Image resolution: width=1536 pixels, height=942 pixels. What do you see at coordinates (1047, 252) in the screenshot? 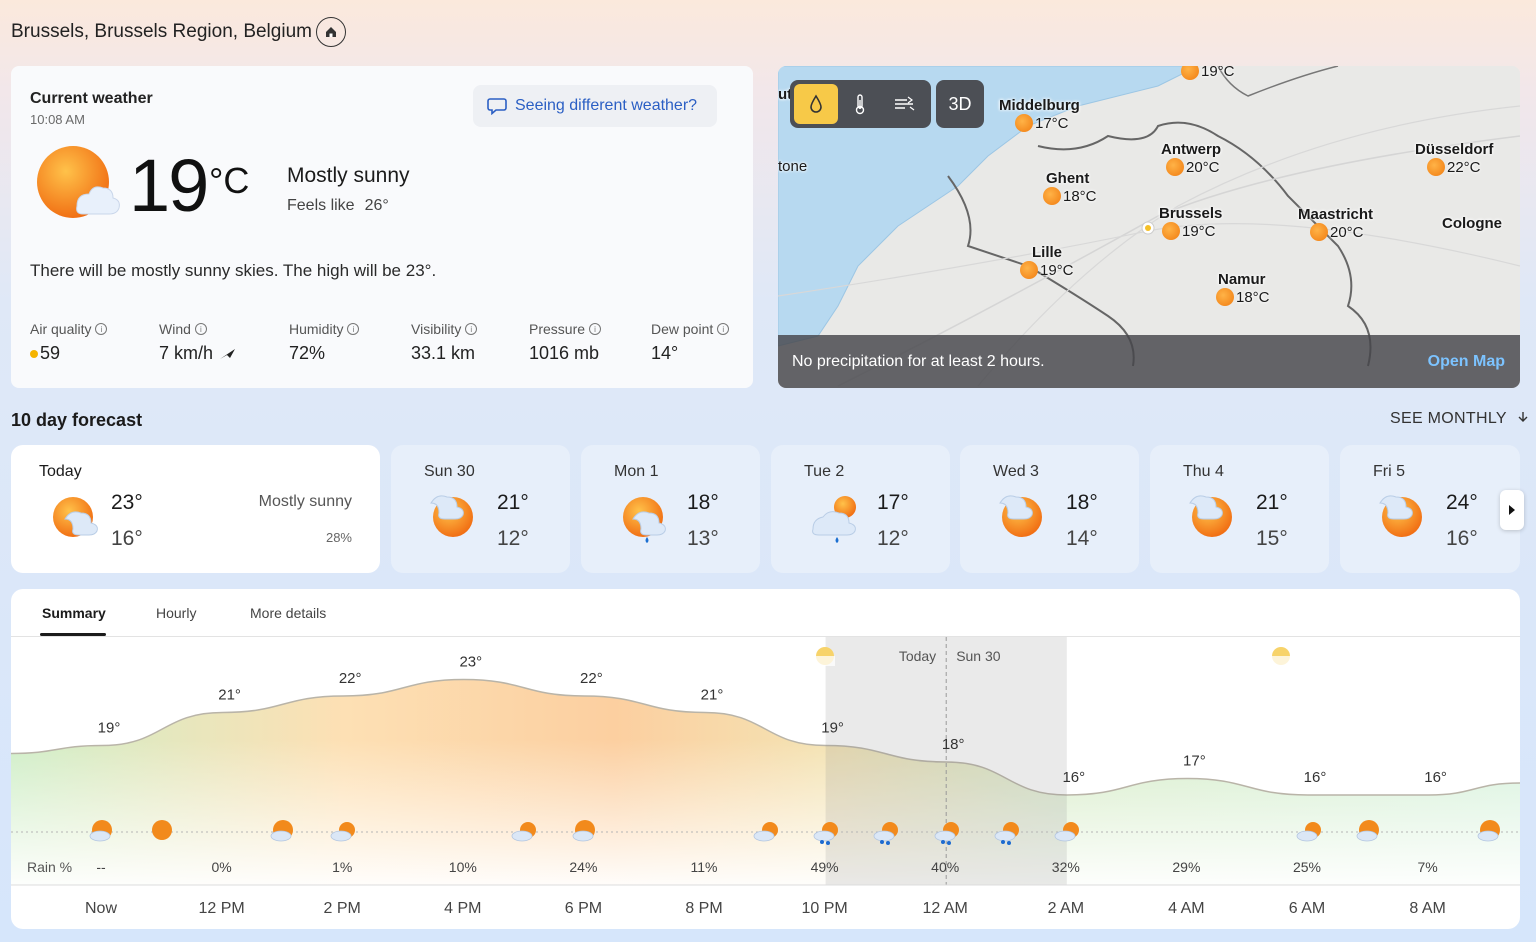
I see `city-name: Lille` at bounding box center [1047, 252].